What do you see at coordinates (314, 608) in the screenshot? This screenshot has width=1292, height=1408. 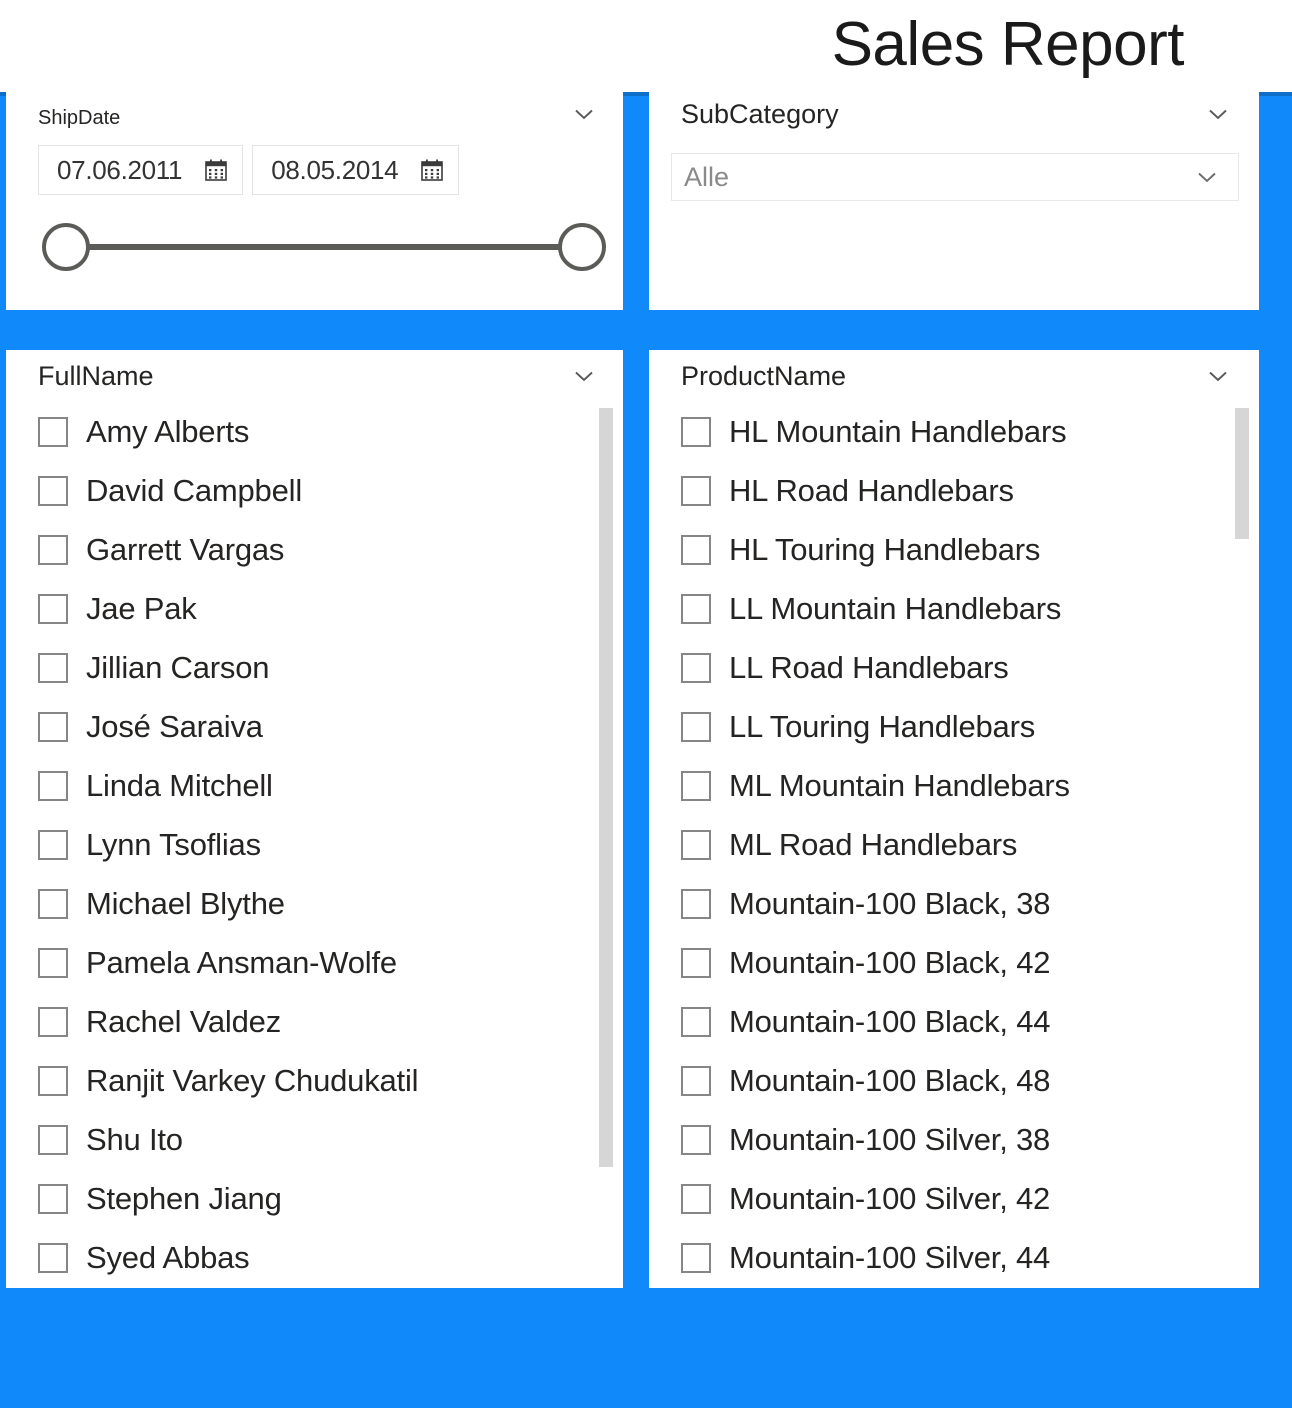 I see `list-item: Jae Pak` at bounding box center [314, 608].